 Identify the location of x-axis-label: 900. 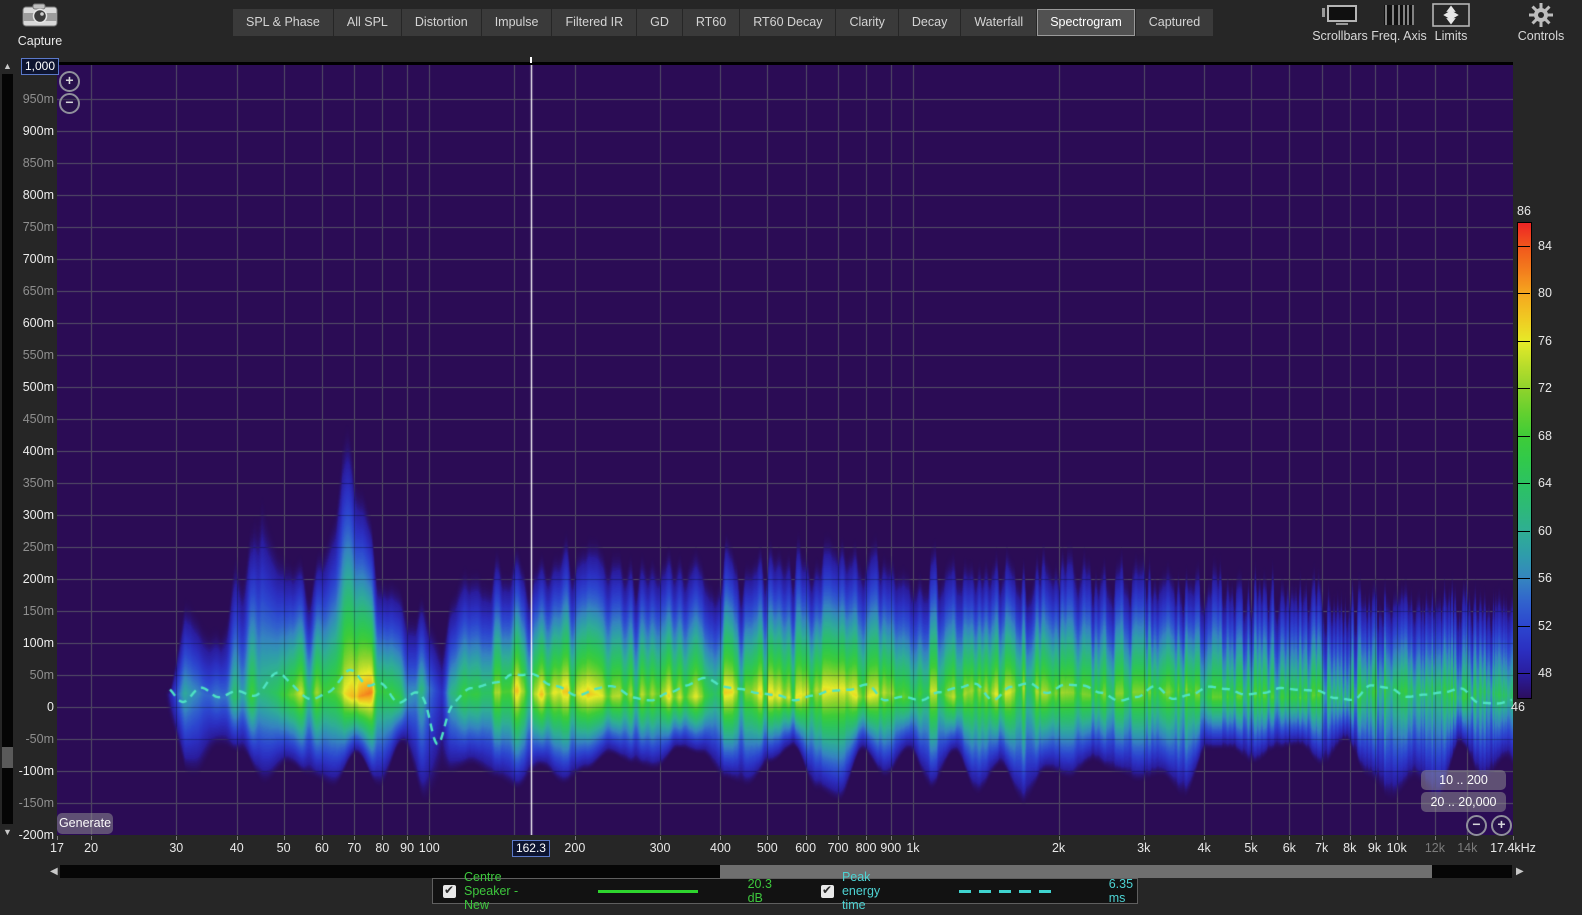
(891, 848).